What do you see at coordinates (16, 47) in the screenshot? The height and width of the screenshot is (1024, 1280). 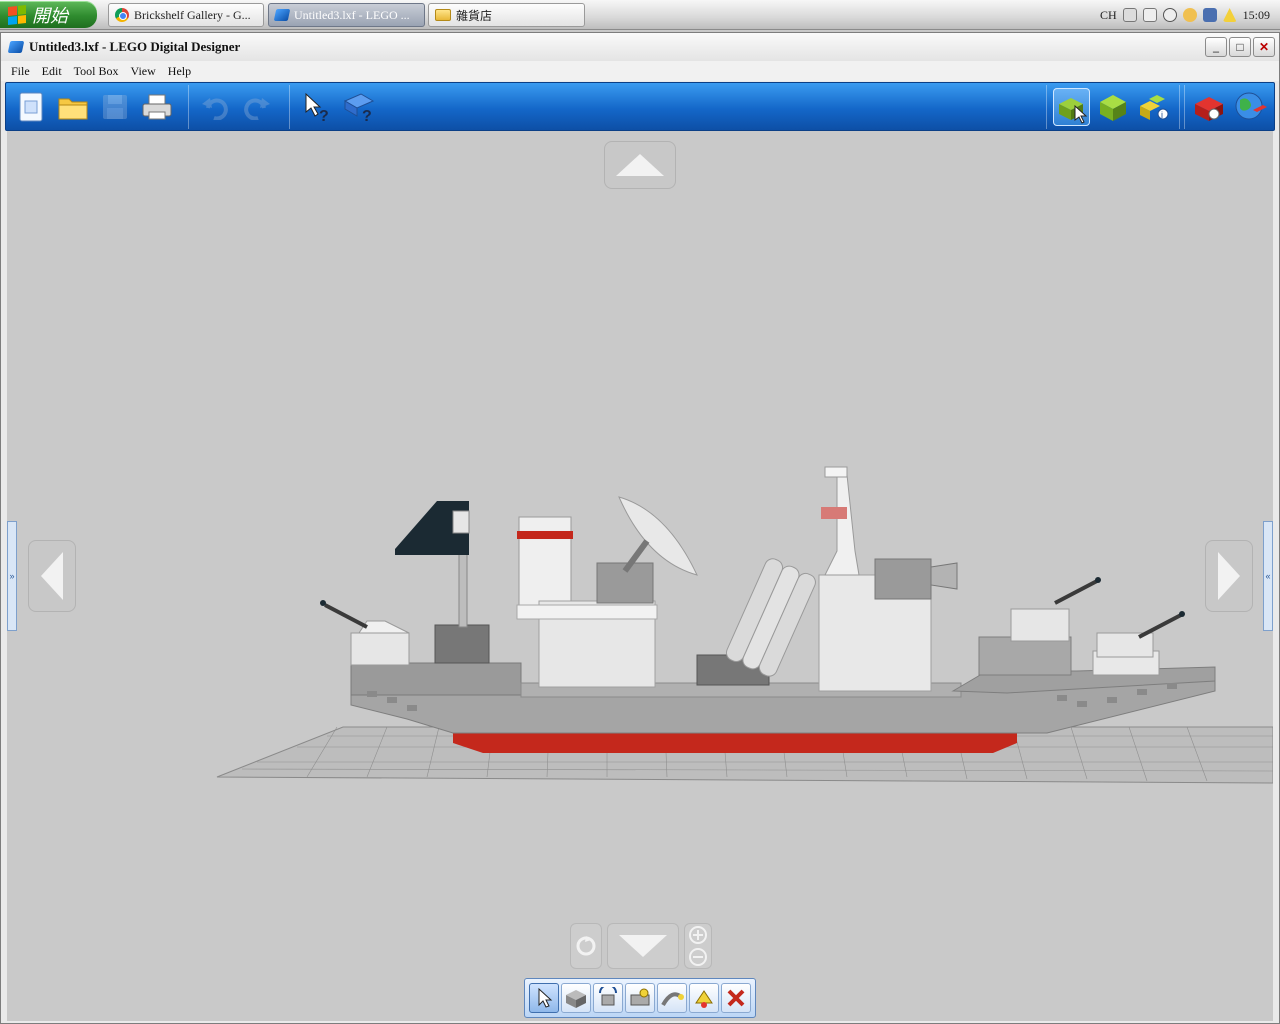 I see `app-icon` at bounding box center [16, 47].